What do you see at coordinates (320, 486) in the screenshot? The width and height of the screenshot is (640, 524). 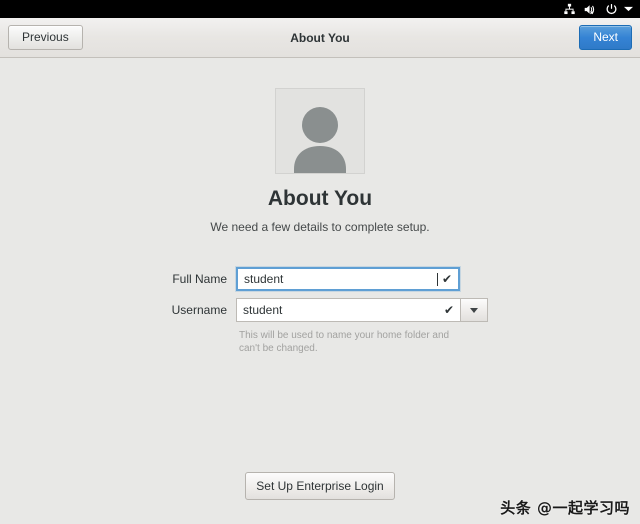 I see `set-up-enterprise-login-button: Set Up Enterprise Login` at bounding box center [320, 486].